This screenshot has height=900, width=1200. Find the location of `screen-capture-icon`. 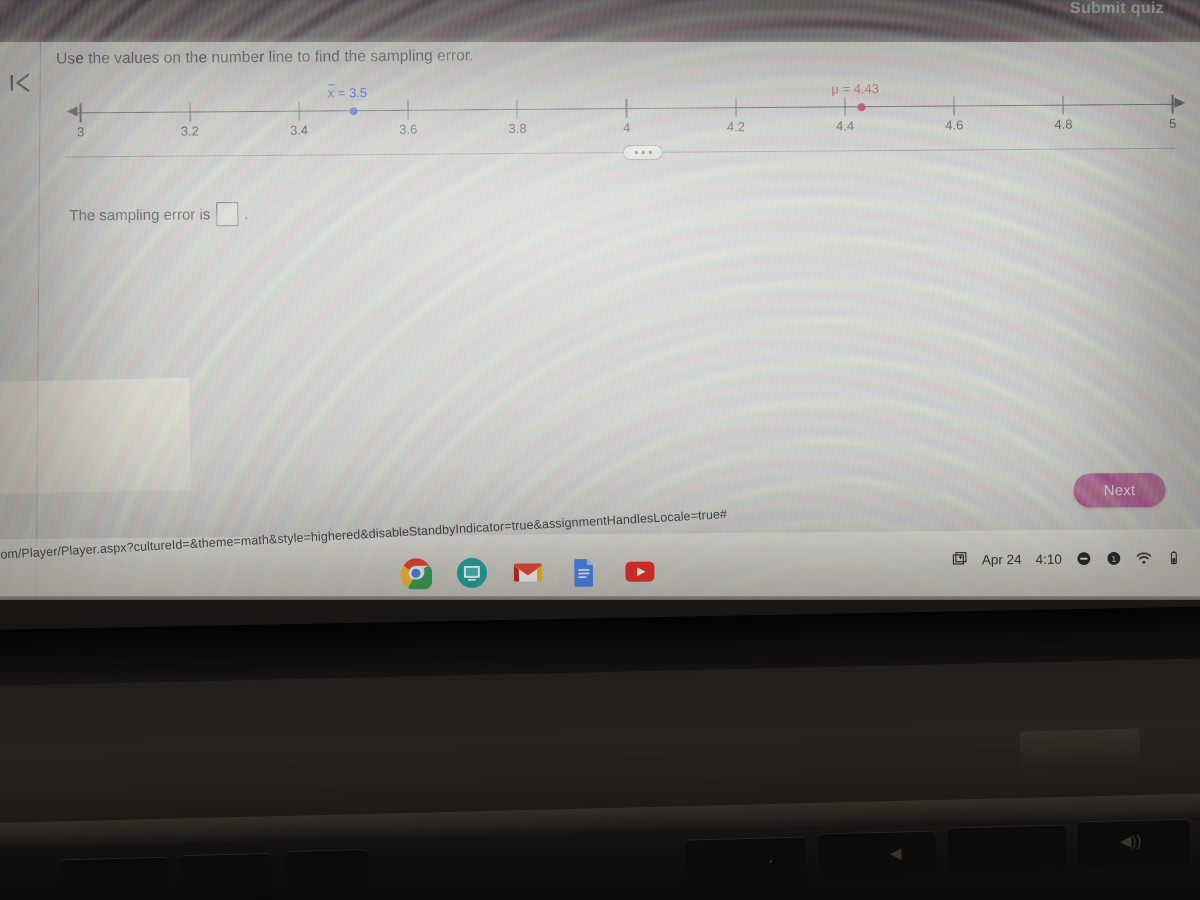

screen-capture-icon is located at coordinates (960, 559).